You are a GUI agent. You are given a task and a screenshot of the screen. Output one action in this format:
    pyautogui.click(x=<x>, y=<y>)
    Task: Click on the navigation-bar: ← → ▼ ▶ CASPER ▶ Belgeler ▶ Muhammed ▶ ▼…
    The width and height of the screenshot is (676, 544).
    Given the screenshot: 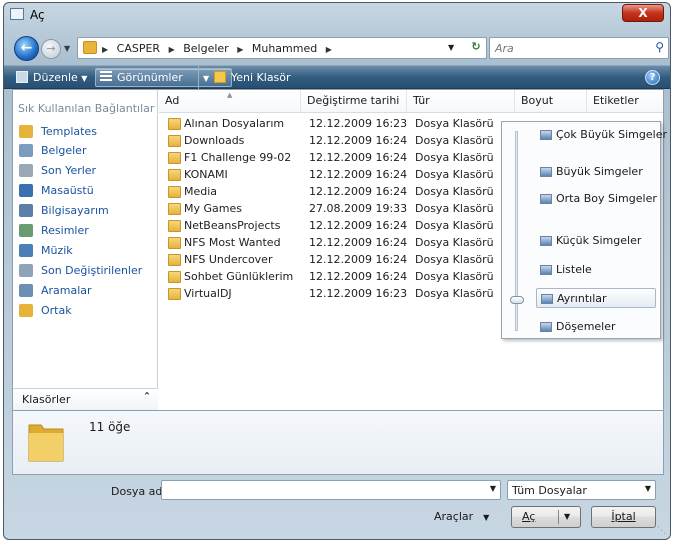 What is the action you would take?
    pyautogui.click(x=337, y=48)
    